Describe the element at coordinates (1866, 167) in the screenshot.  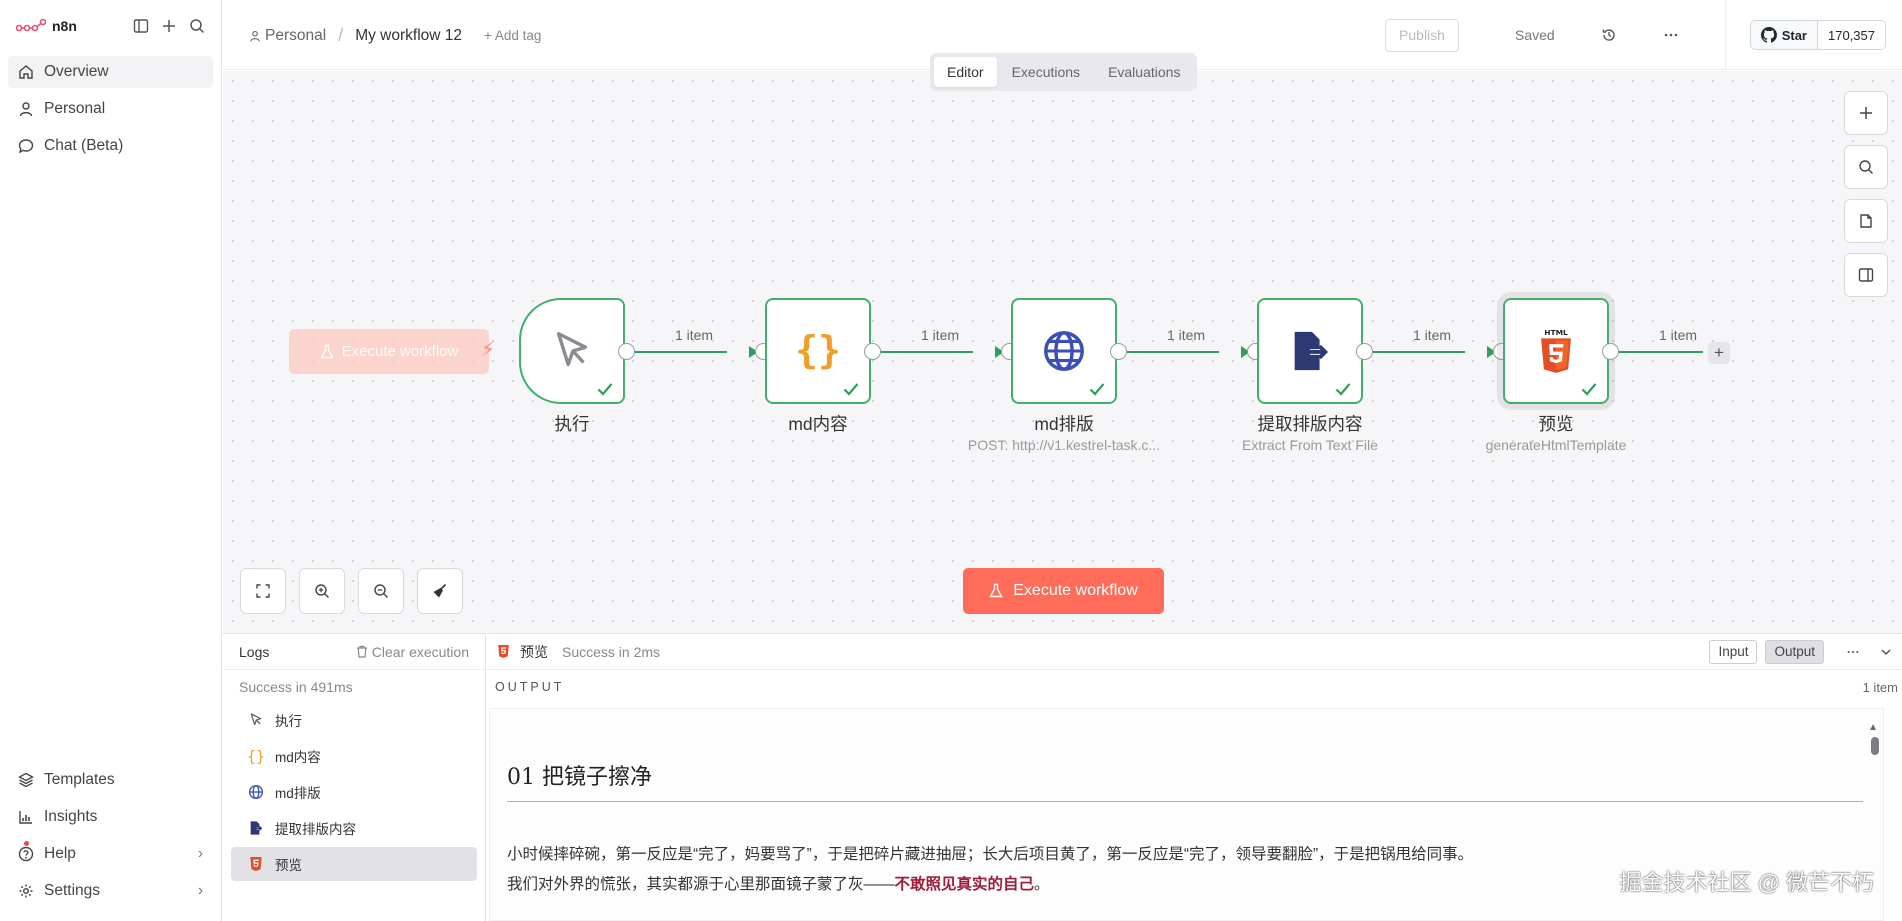
I see `search-nodes-button` at that location.